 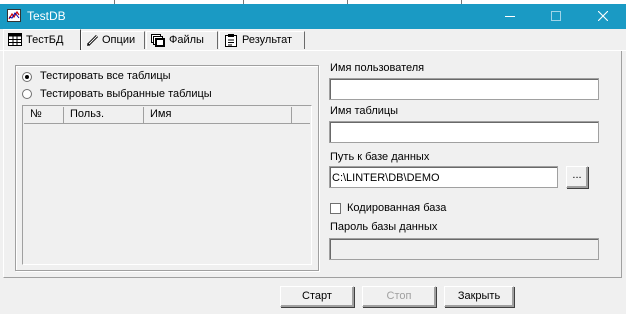 What do you see at coordinates (377, 68) in the screenshot?
I see `username-label: Имя пользователя` at bounding box center [377, 68].